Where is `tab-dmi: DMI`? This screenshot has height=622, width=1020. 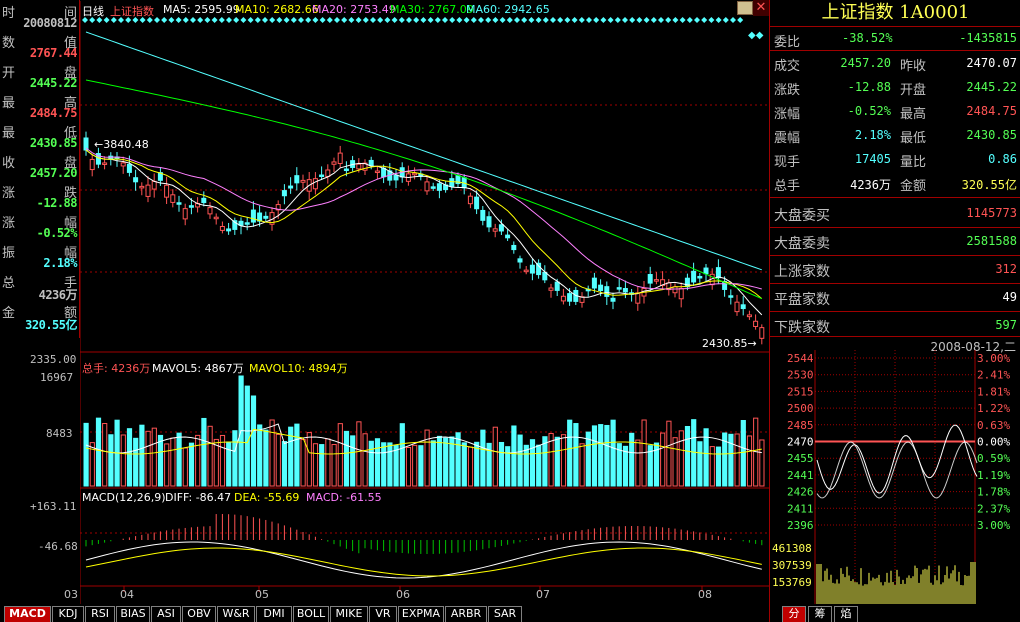
tab-dmi: DMI is located at coordinates (274, 614).